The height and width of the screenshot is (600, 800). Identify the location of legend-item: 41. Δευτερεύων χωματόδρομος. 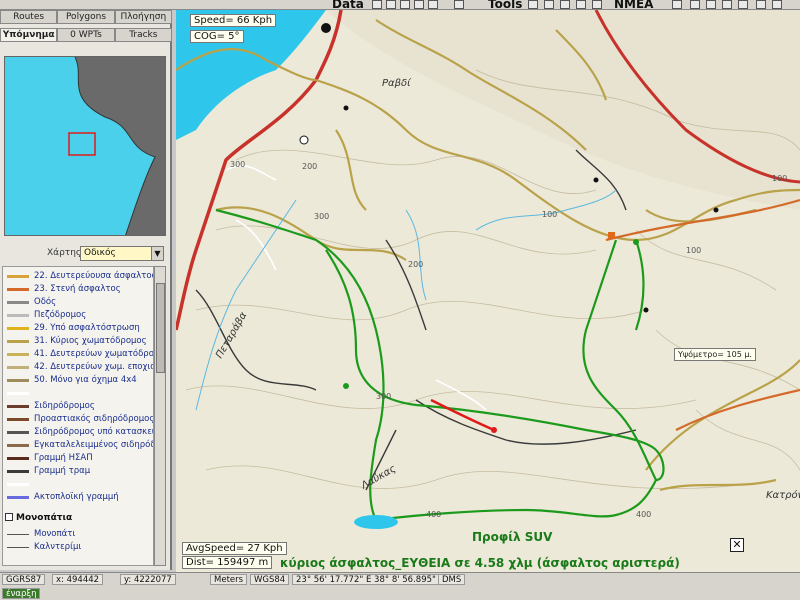
(80, 354).